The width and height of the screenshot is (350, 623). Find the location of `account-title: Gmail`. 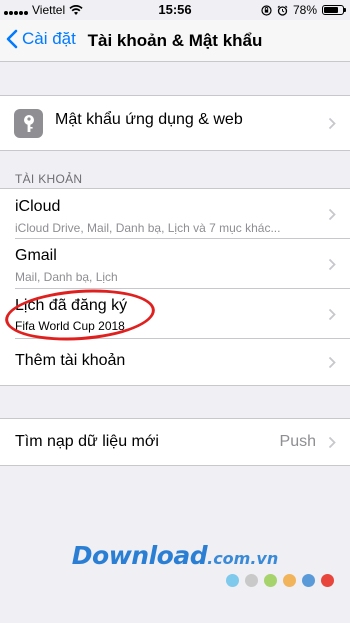

account-title: Gmail is located at coordinates (36, 255).